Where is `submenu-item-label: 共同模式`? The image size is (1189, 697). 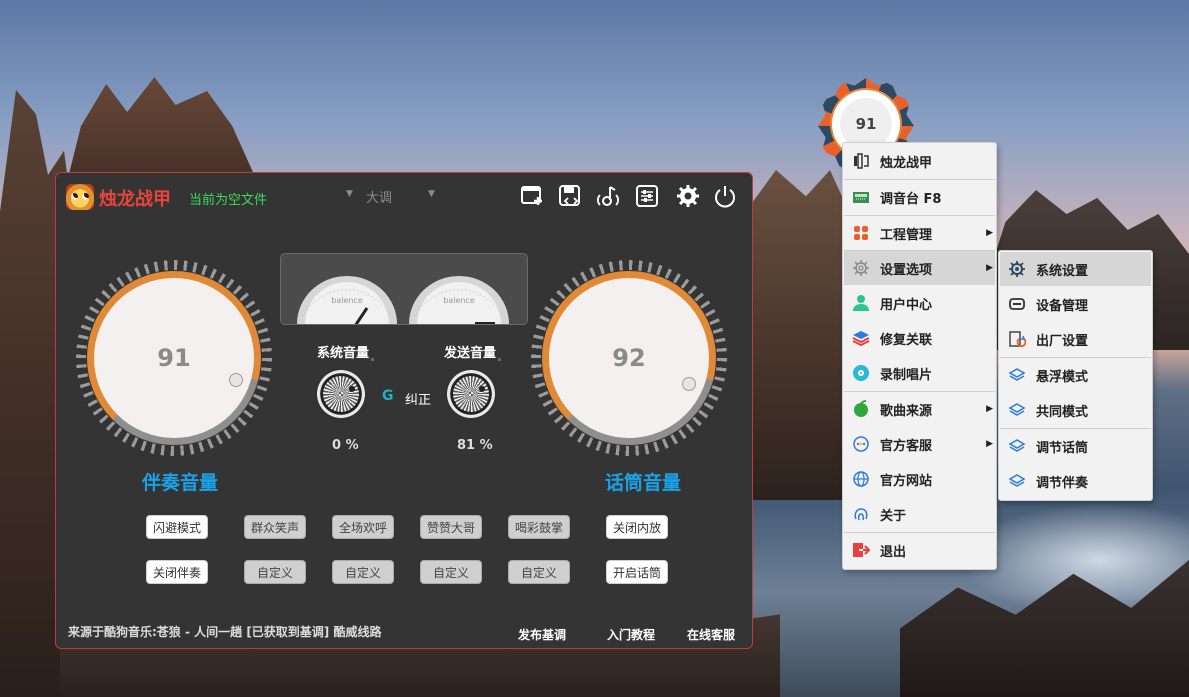
submenu-item-label: 共同模式 is located at coordinates (1062, 412).